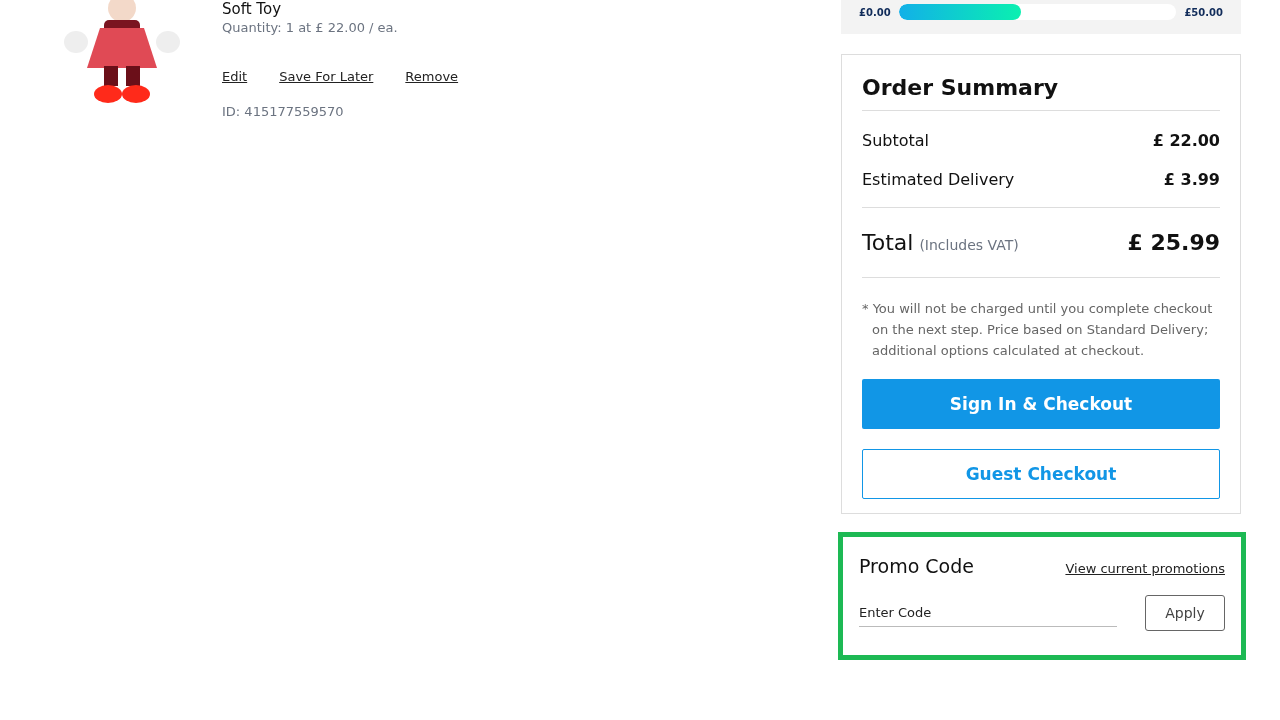 The image size is (1280, 720). What do you see at coordinates (896, 140) in the screenshot?
I see `summary-label: Subtotal` at bounding box center [896, 140].